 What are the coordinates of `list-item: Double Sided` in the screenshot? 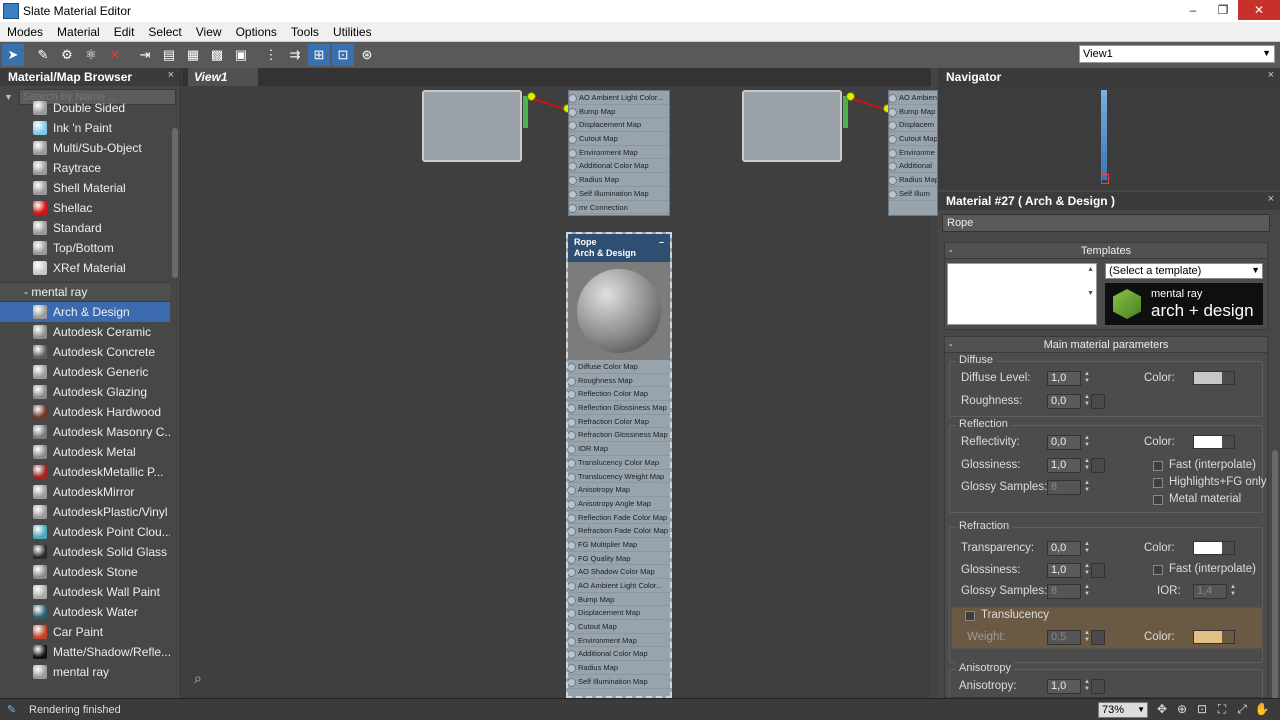 It's located at (85, 108).